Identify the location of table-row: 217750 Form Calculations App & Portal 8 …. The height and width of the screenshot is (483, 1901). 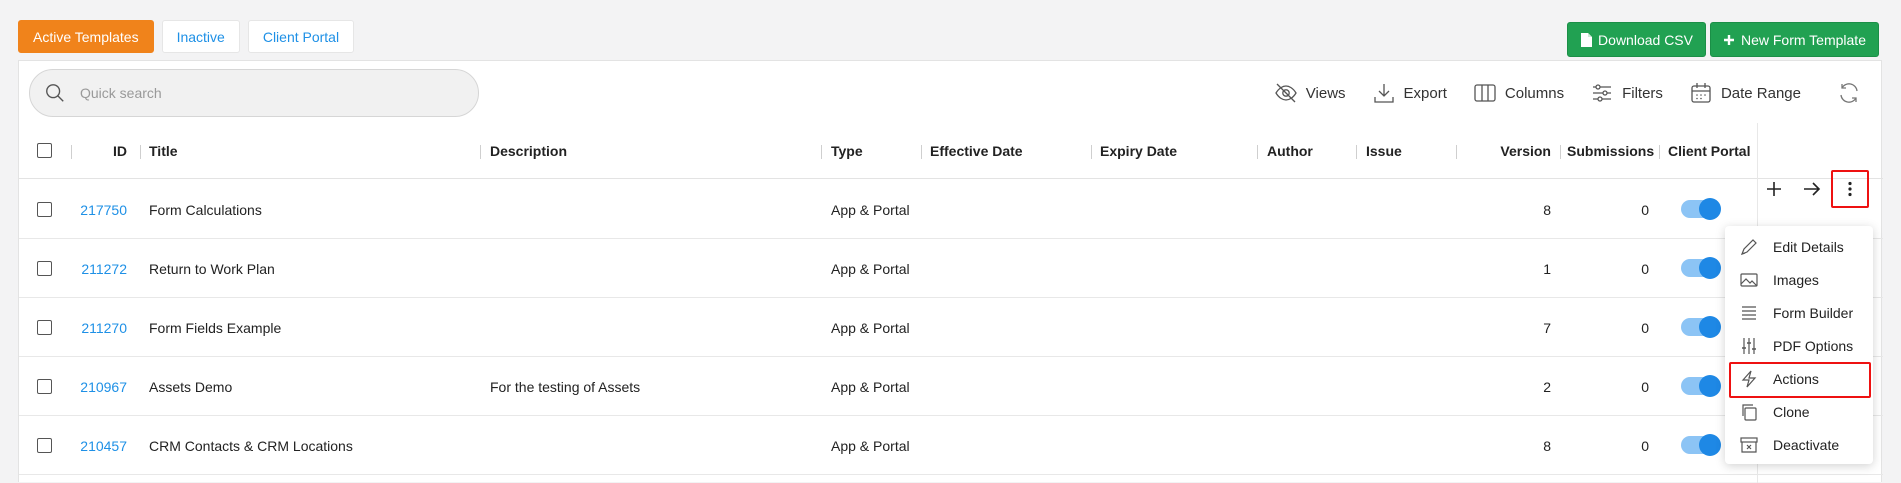
(951, 209).